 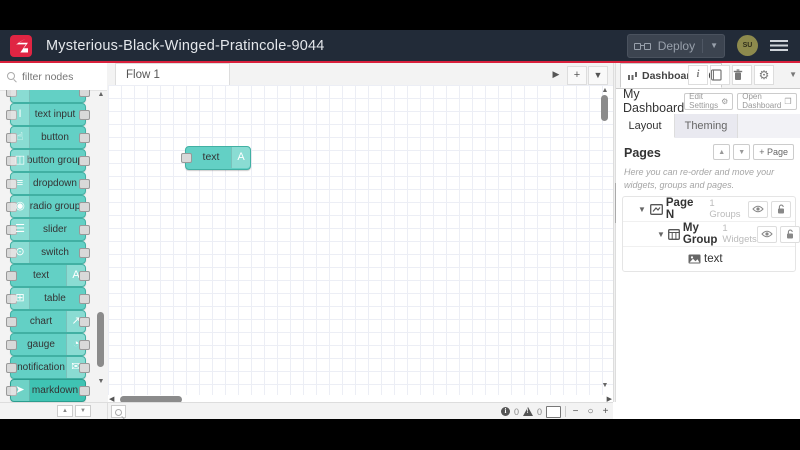 I want to click on canvas-vscroll-thumb, so click(x=604, y=108).